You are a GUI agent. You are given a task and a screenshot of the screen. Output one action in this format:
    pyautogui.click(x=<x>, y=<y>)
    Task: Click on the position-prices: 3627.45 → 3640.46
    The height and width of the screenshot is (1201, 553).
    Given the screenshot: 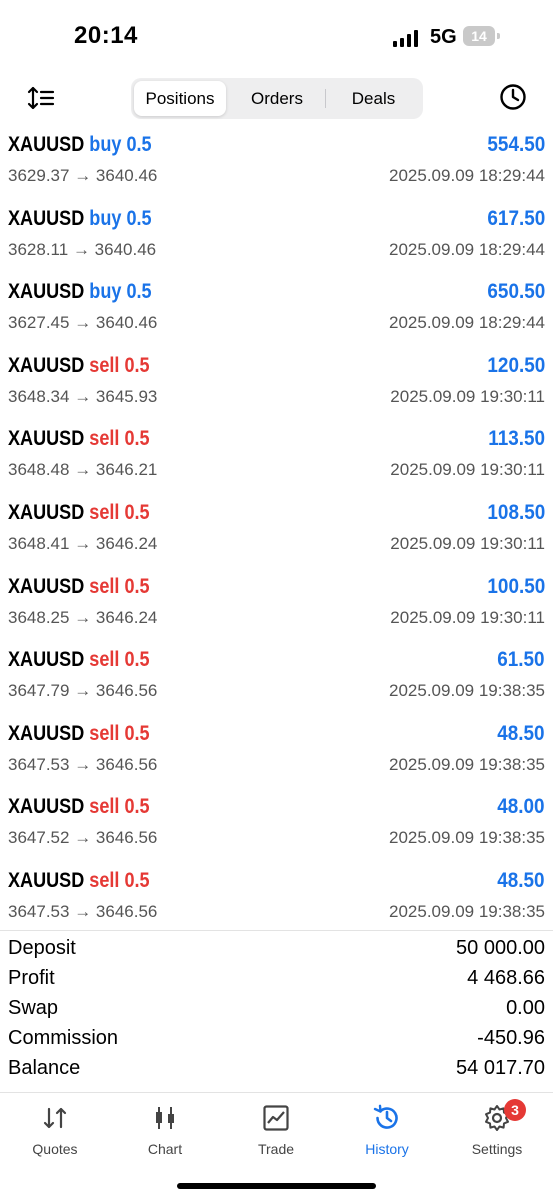 What is the action you would take?
    pyautogui.click(x=82, y=323)
    